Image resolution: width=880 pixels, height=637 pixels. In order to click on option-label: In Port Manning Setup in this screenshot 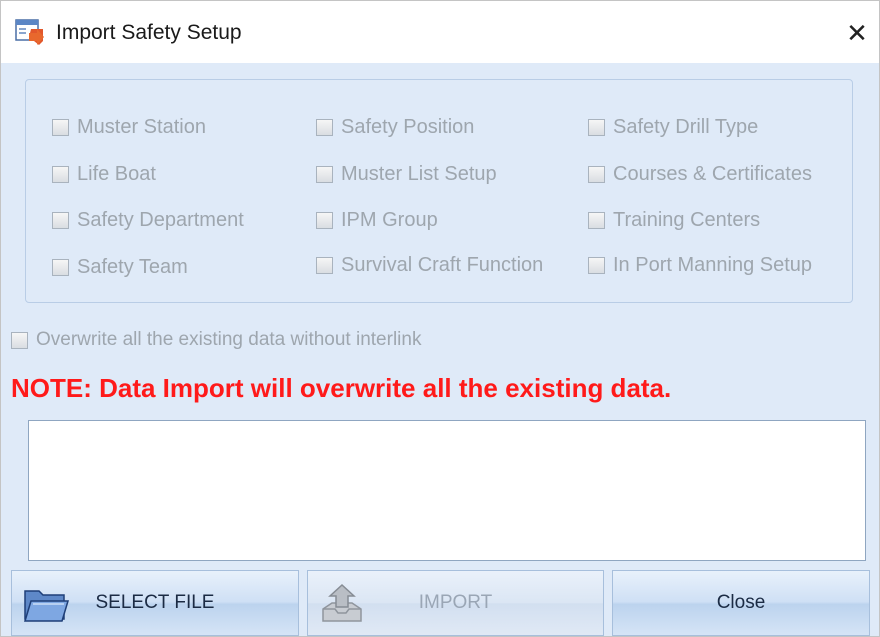, I will do `click(713, 264)`.